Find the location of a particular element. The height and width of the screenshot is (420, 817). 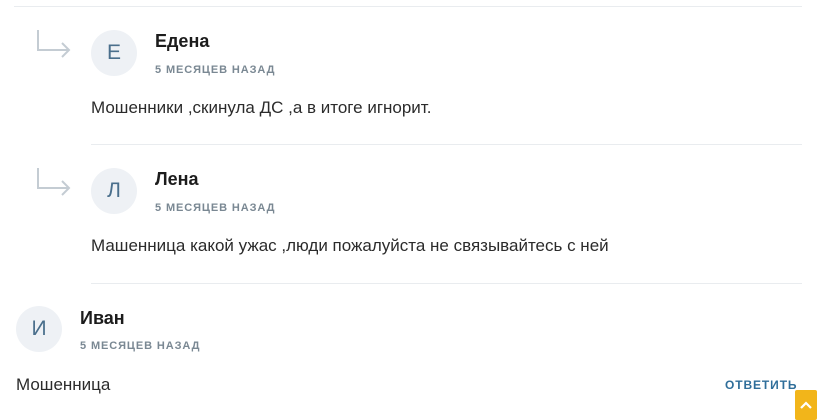

avatar: Е is located at coordinates (114, 53).